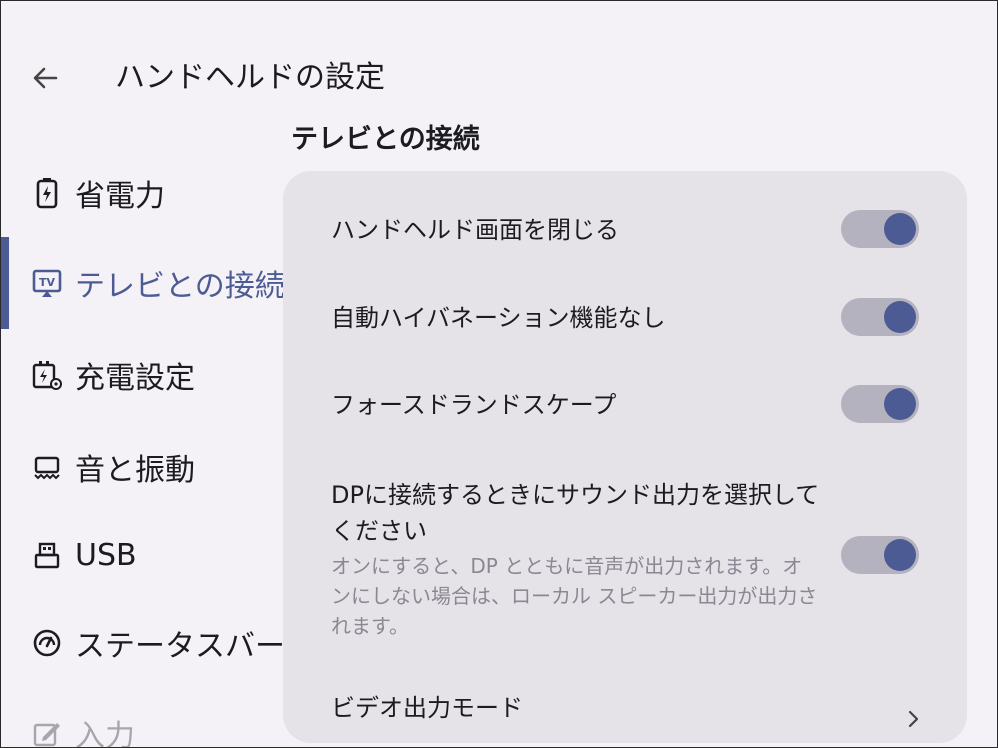 Image resolution: width=998 pixels, height=748 pixels. I want to click on edit-icon, so click(47, 732).